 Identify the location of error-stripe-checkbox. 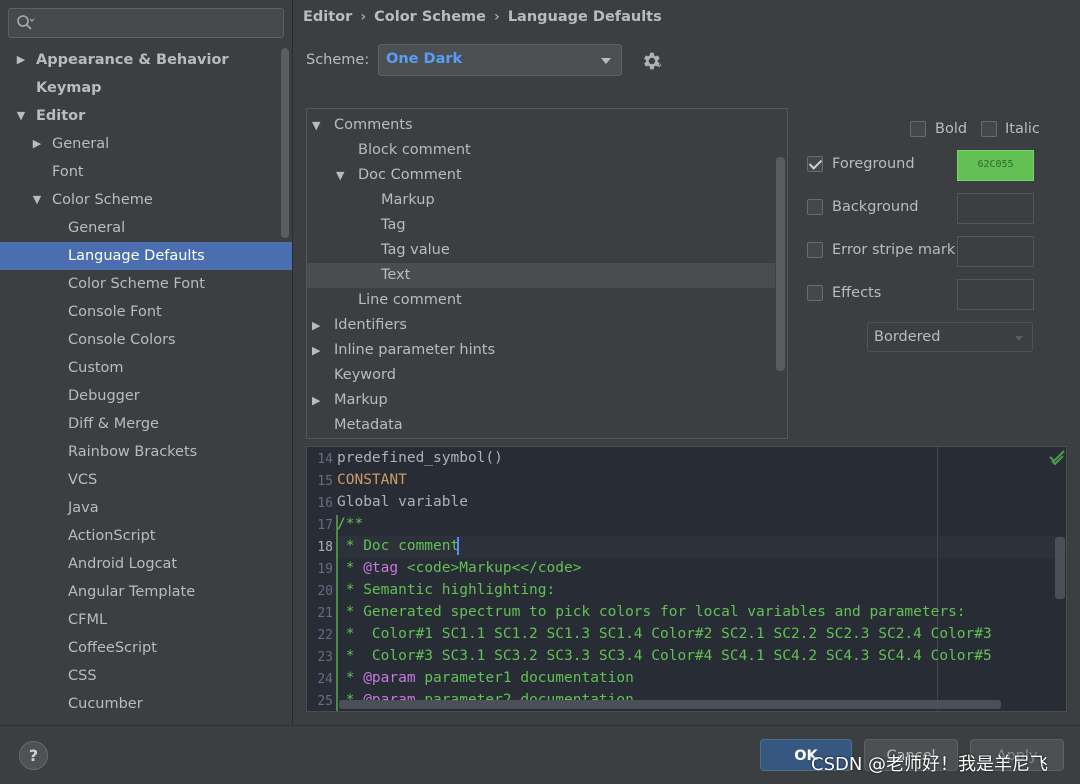
(815, 250).